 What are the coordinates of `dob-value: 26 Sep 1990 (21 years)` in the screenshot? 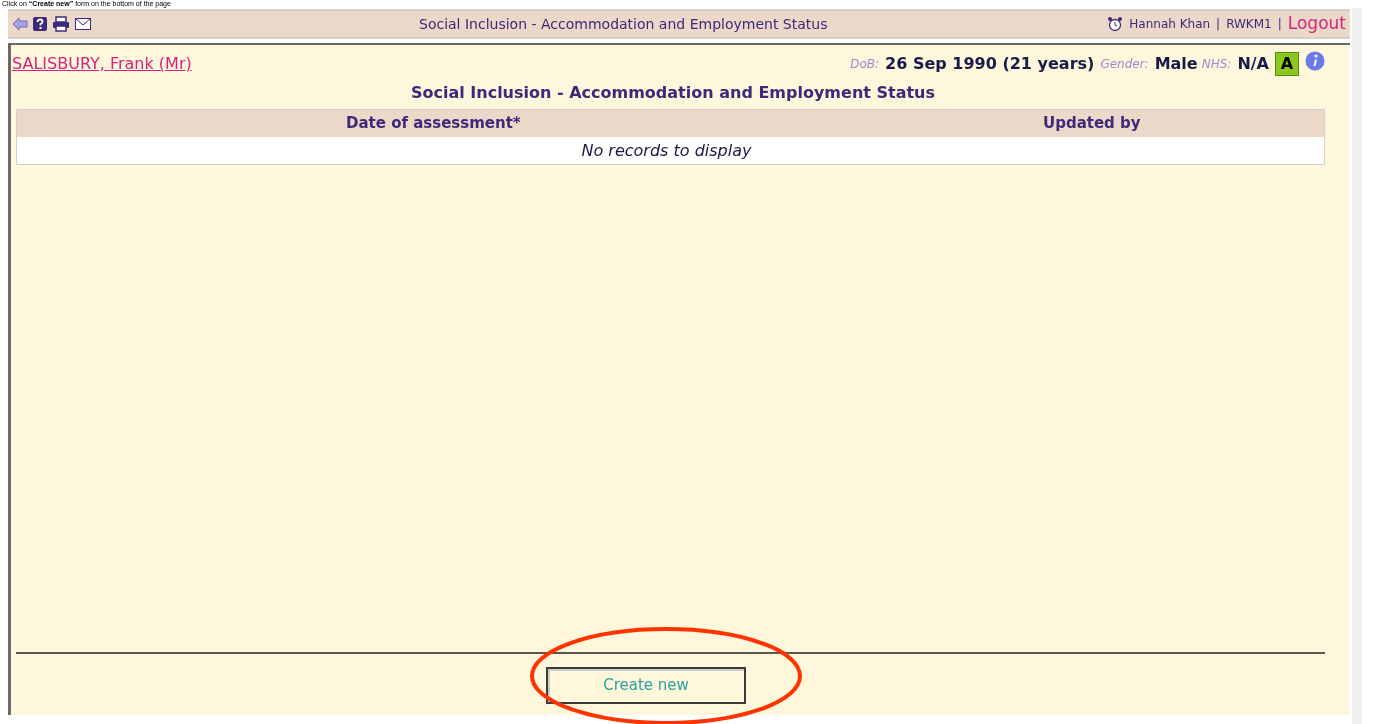 It's located at (990, 64).